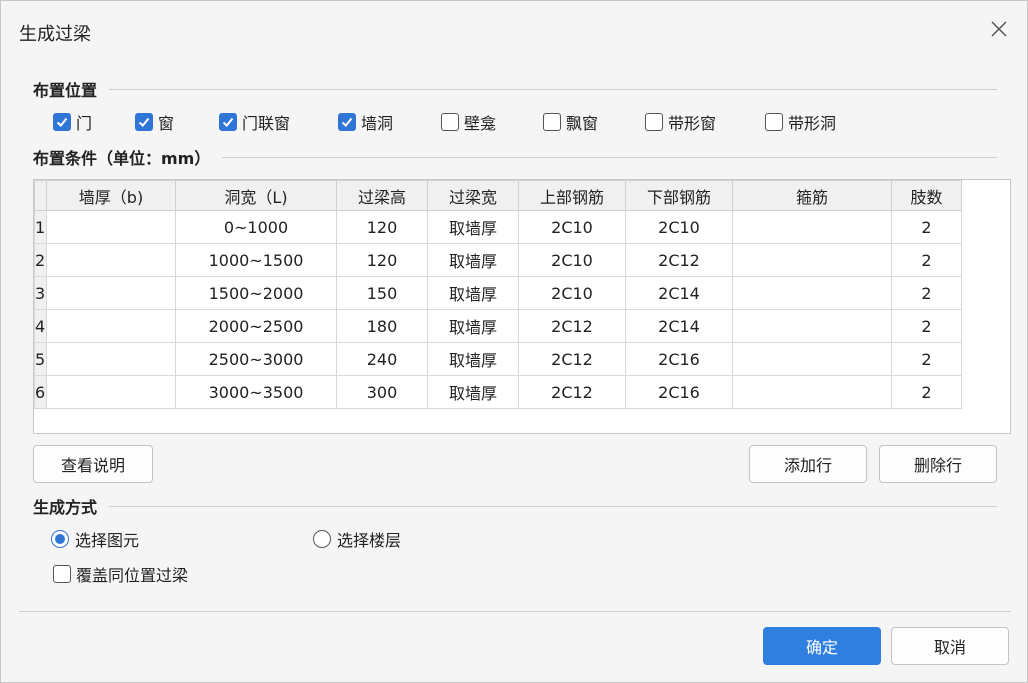 The height and width of the screenshot is (683, 1028). Describe the element at coordinates (582, 123) in the screenshot. I see `checkbox-label: 飘窗` at that location.